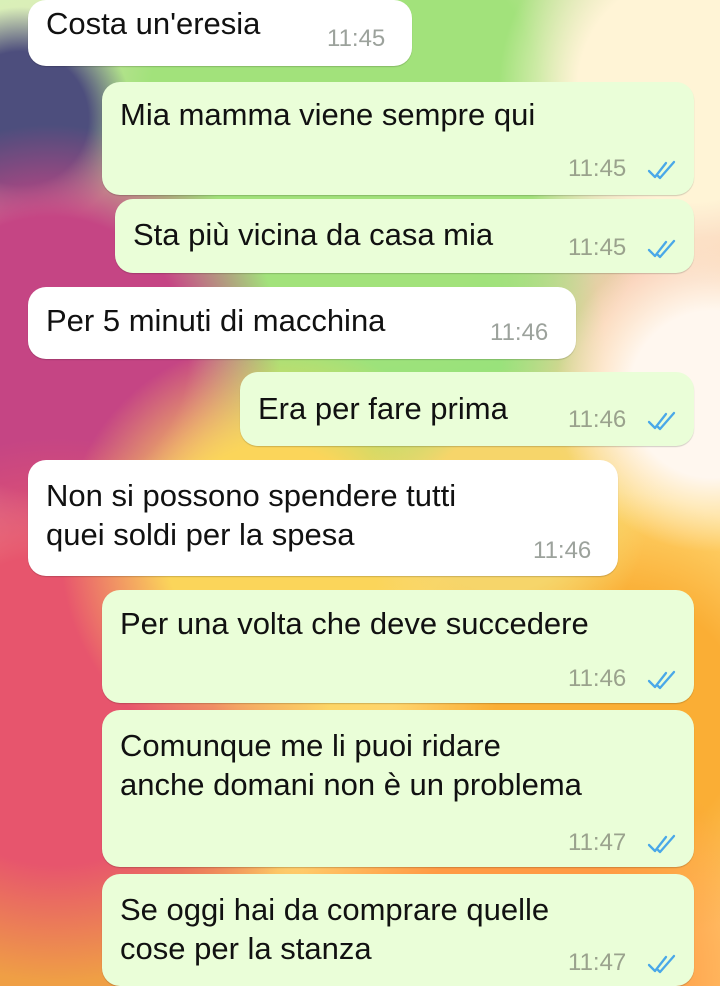  What do you see at coordinates (351, 784) in the screenshot?
I see `message-line: anche domani non è un problema` at bounding box center [351, 784].